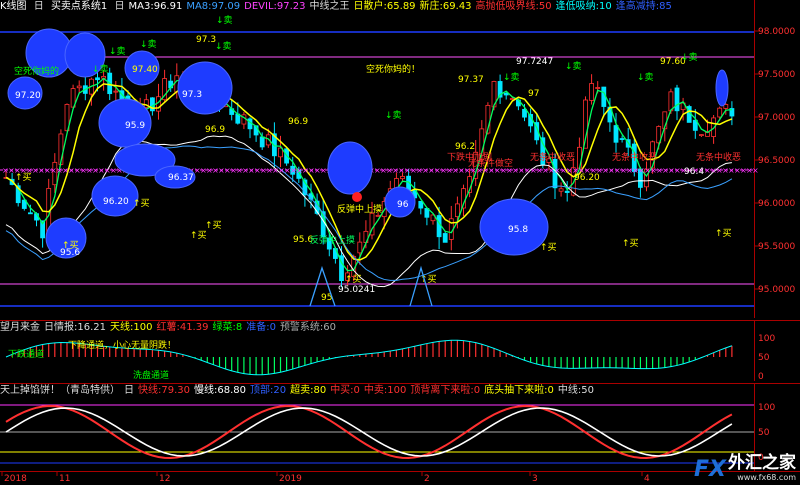 The width and height of the screenshot is (800, 485). I want to click on watermark: FX 外汇之家 www.fx68.com, so click(745, 465).